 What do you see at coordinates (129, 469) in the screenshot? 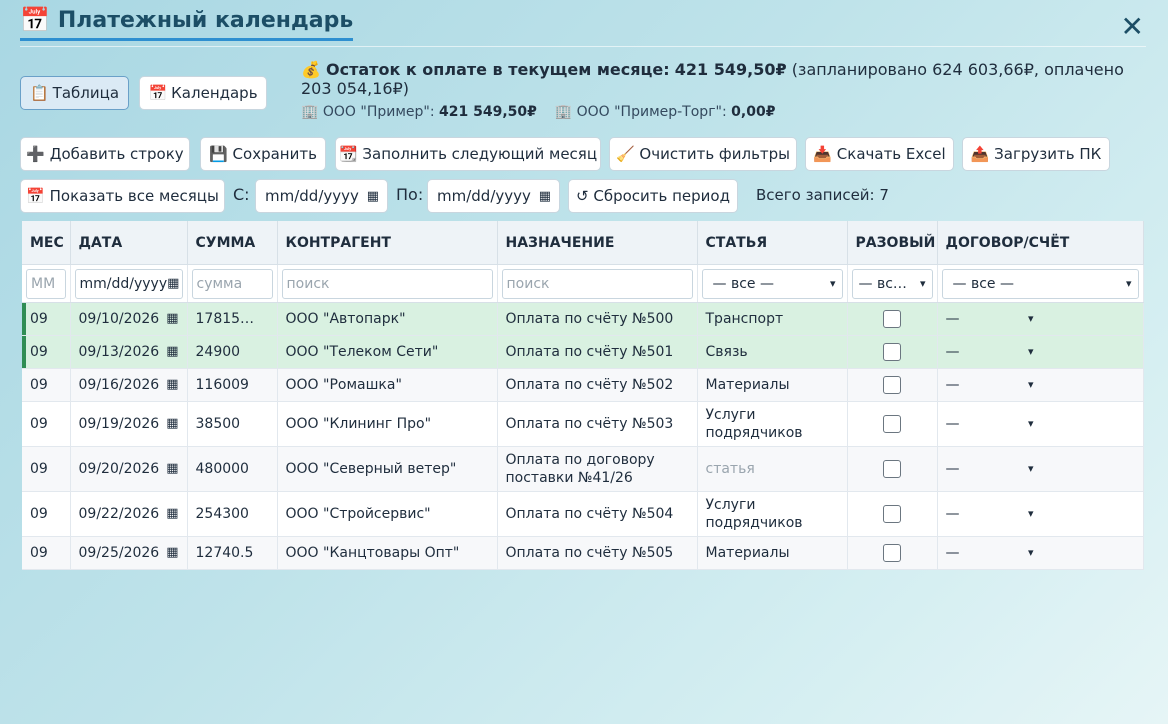
I see `date-cell: 09/20/2026 ▦` at bounding box center [129, 469].